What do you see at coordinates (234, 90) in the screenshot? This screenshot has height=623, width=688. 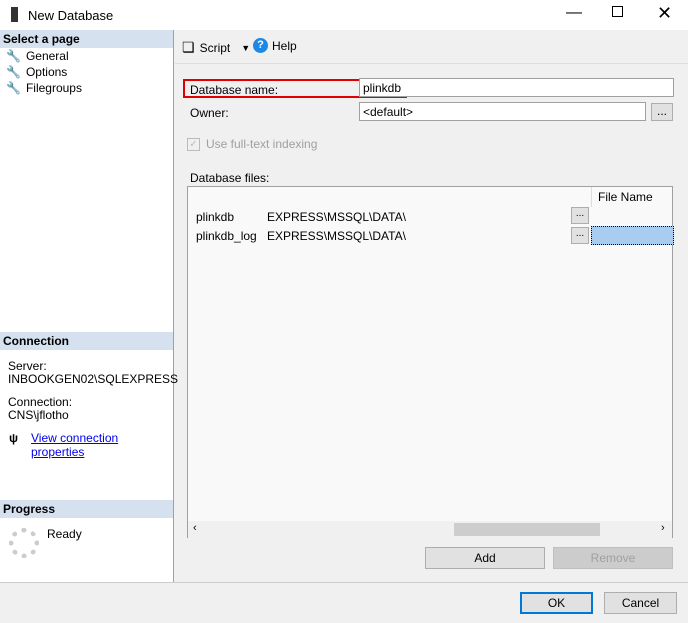 I see `database-name-label: Database name:` at bounding box center [234, 90].